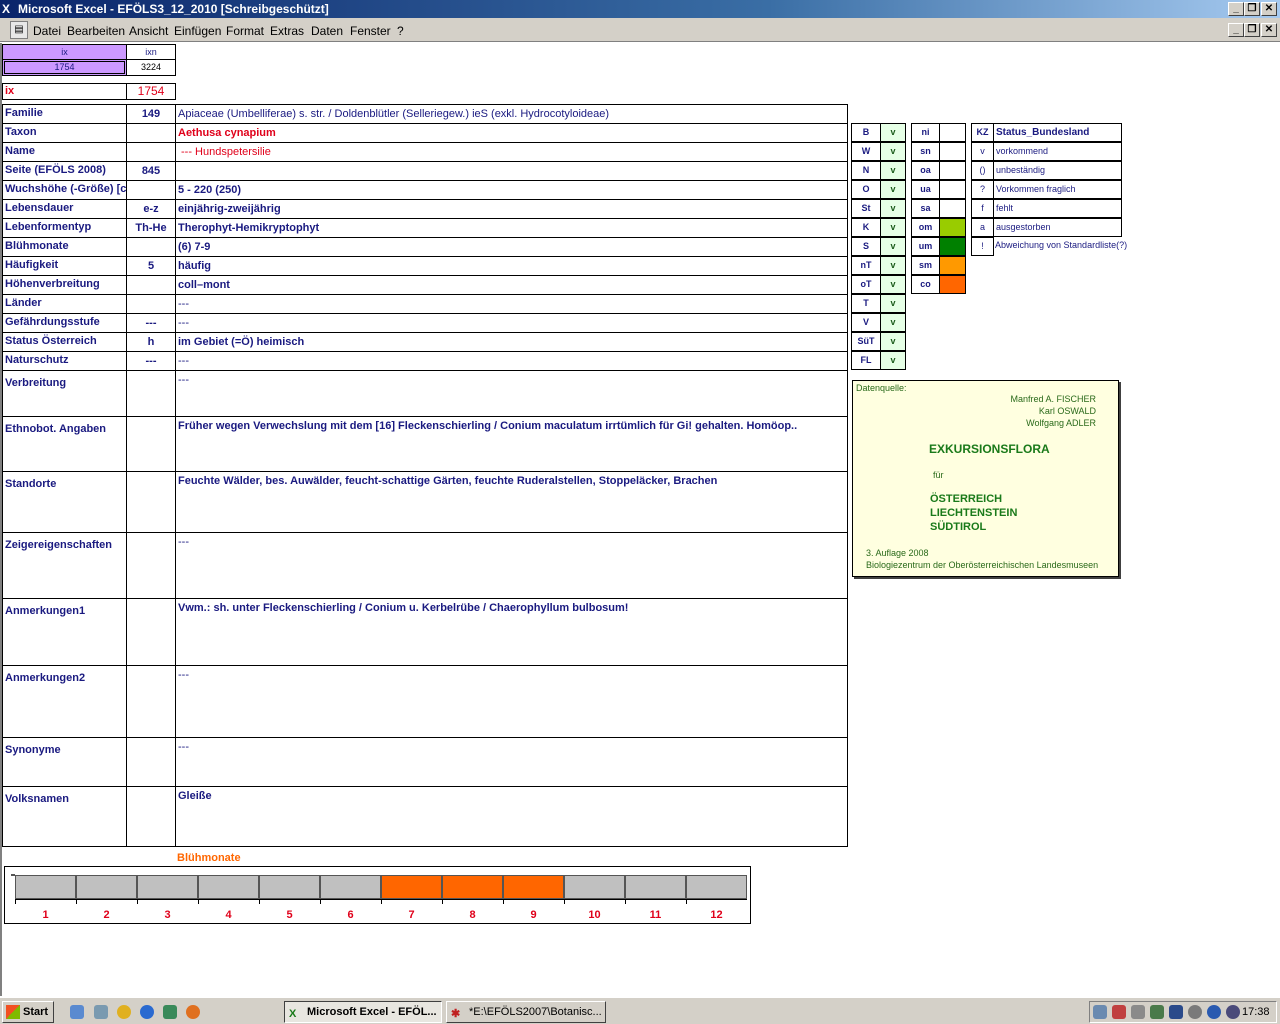 The width and height of the screenshot is (1280, 1024). What do you see at coordinates (952, 227) in the screenshot?
I see `region-swatch-om` at bounding box center [952, 227].